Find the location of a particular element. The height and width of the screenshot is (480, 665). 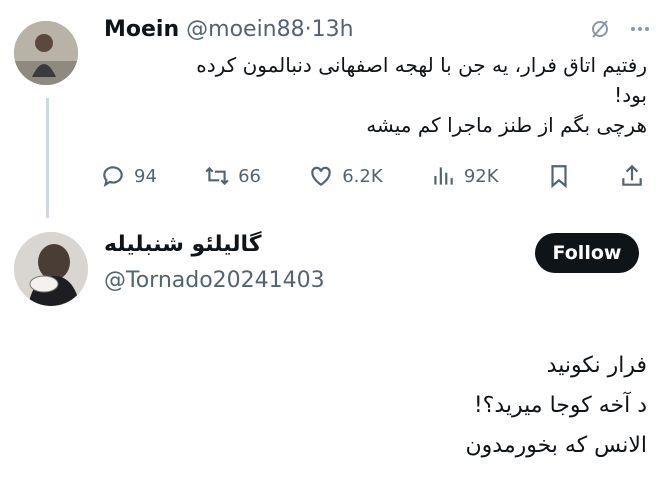

tweet-actions: 94 66 6.2K 92K is located at coordinates (372, 176).